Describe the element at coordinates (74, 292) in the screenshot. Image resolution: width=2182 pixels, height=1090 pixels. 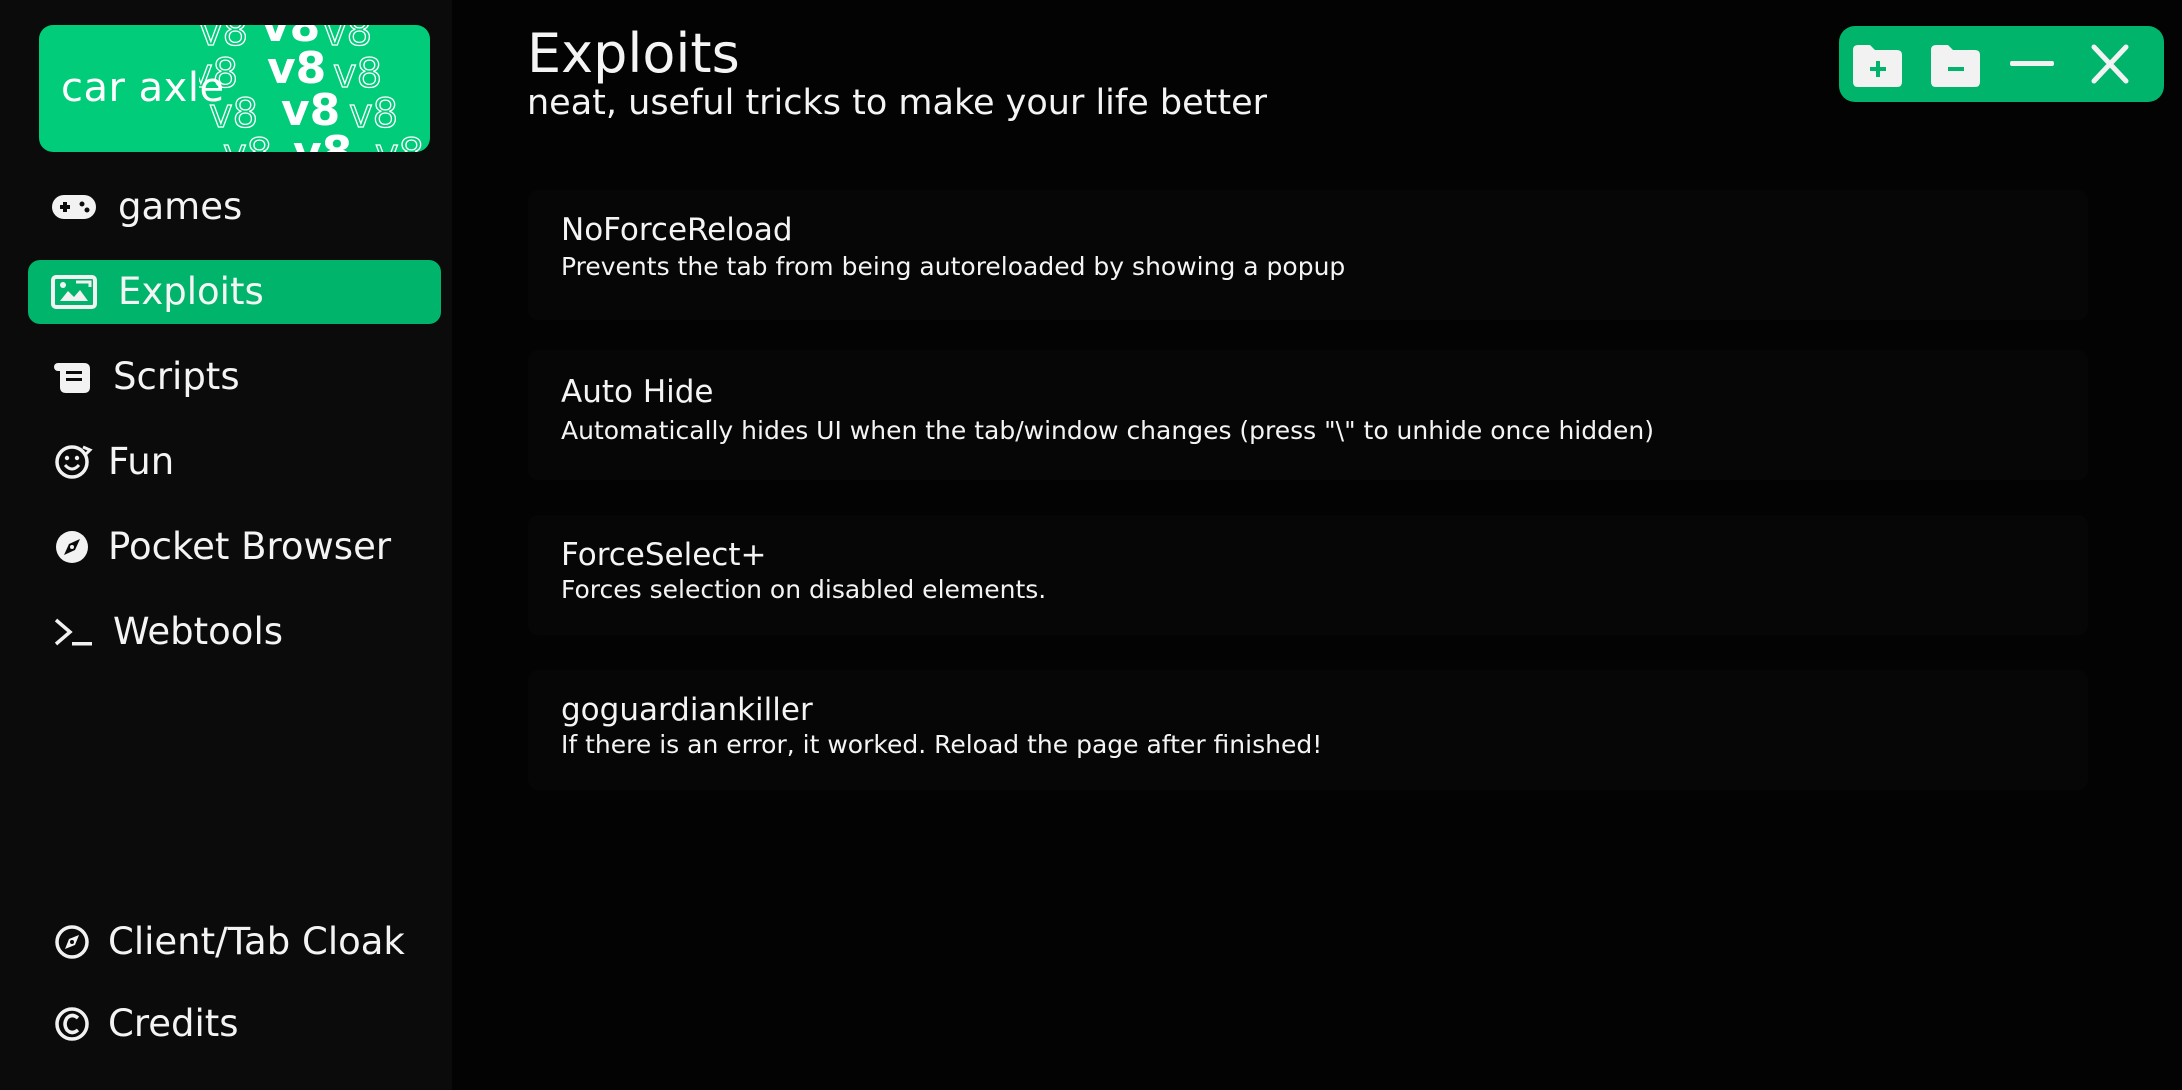
I see `image-exploit-icon` at that location.